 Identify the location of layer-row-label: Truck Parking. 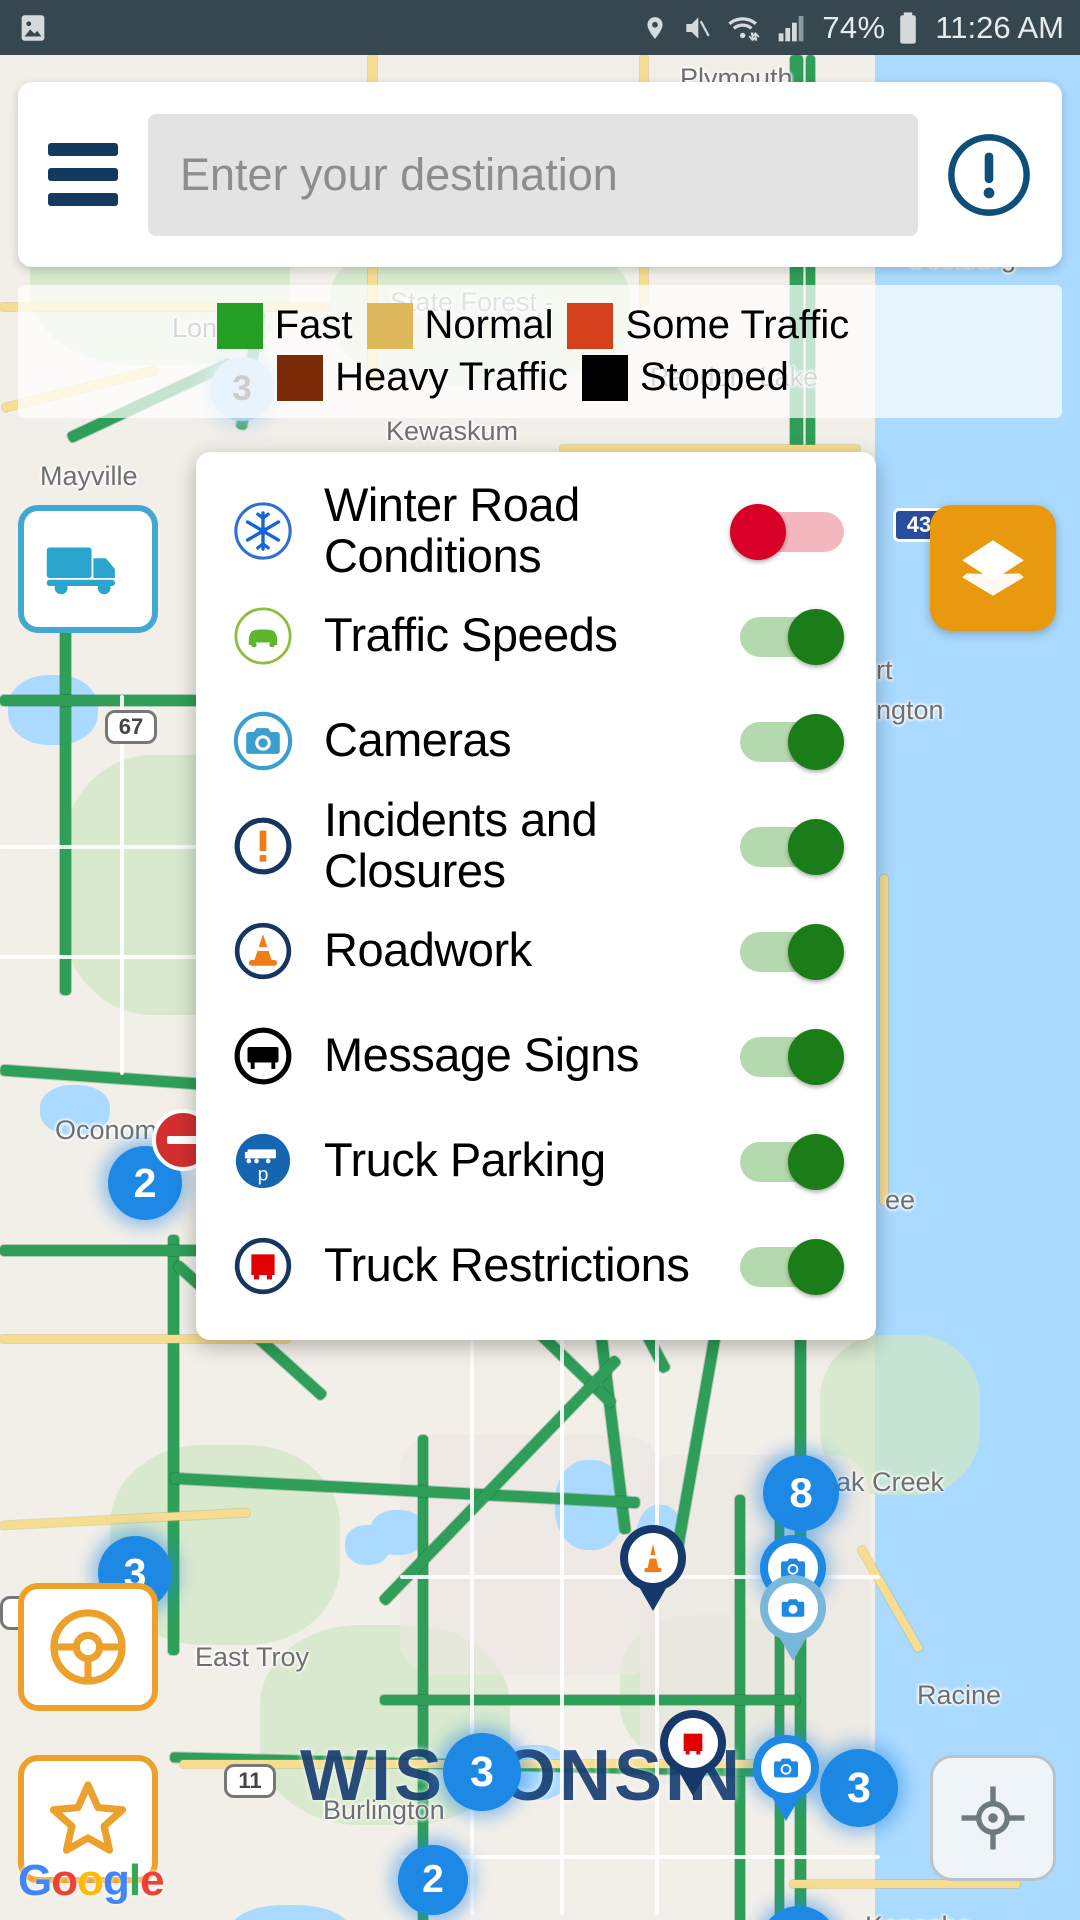
(465, 1160).